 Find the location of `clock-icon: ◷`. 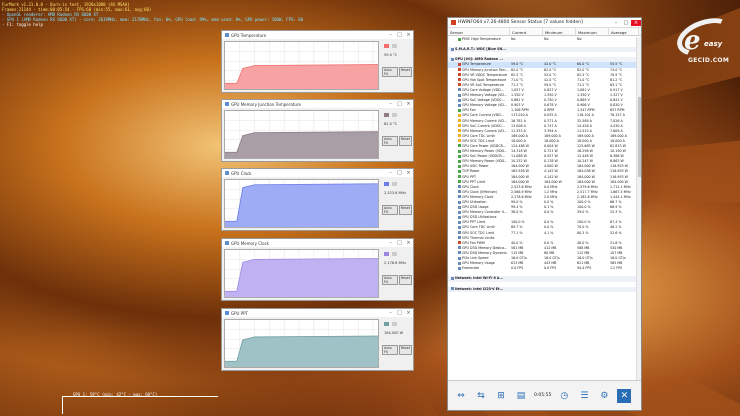

clock-icon: ◷ is located at coordinates (564, 396).